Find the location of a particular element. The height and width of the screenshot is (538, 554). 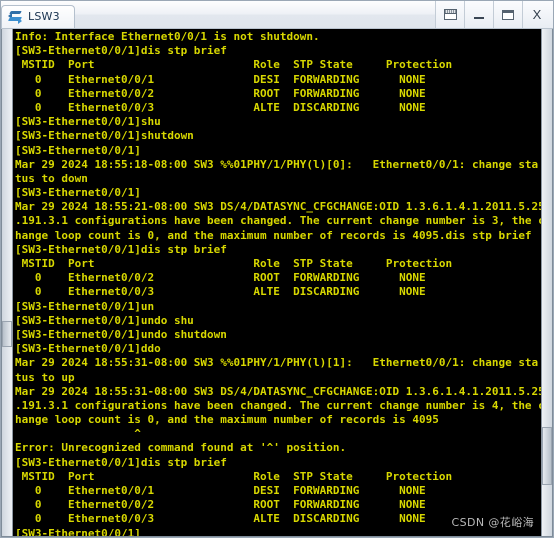

switch-icon is located at coordinates (15, 17).